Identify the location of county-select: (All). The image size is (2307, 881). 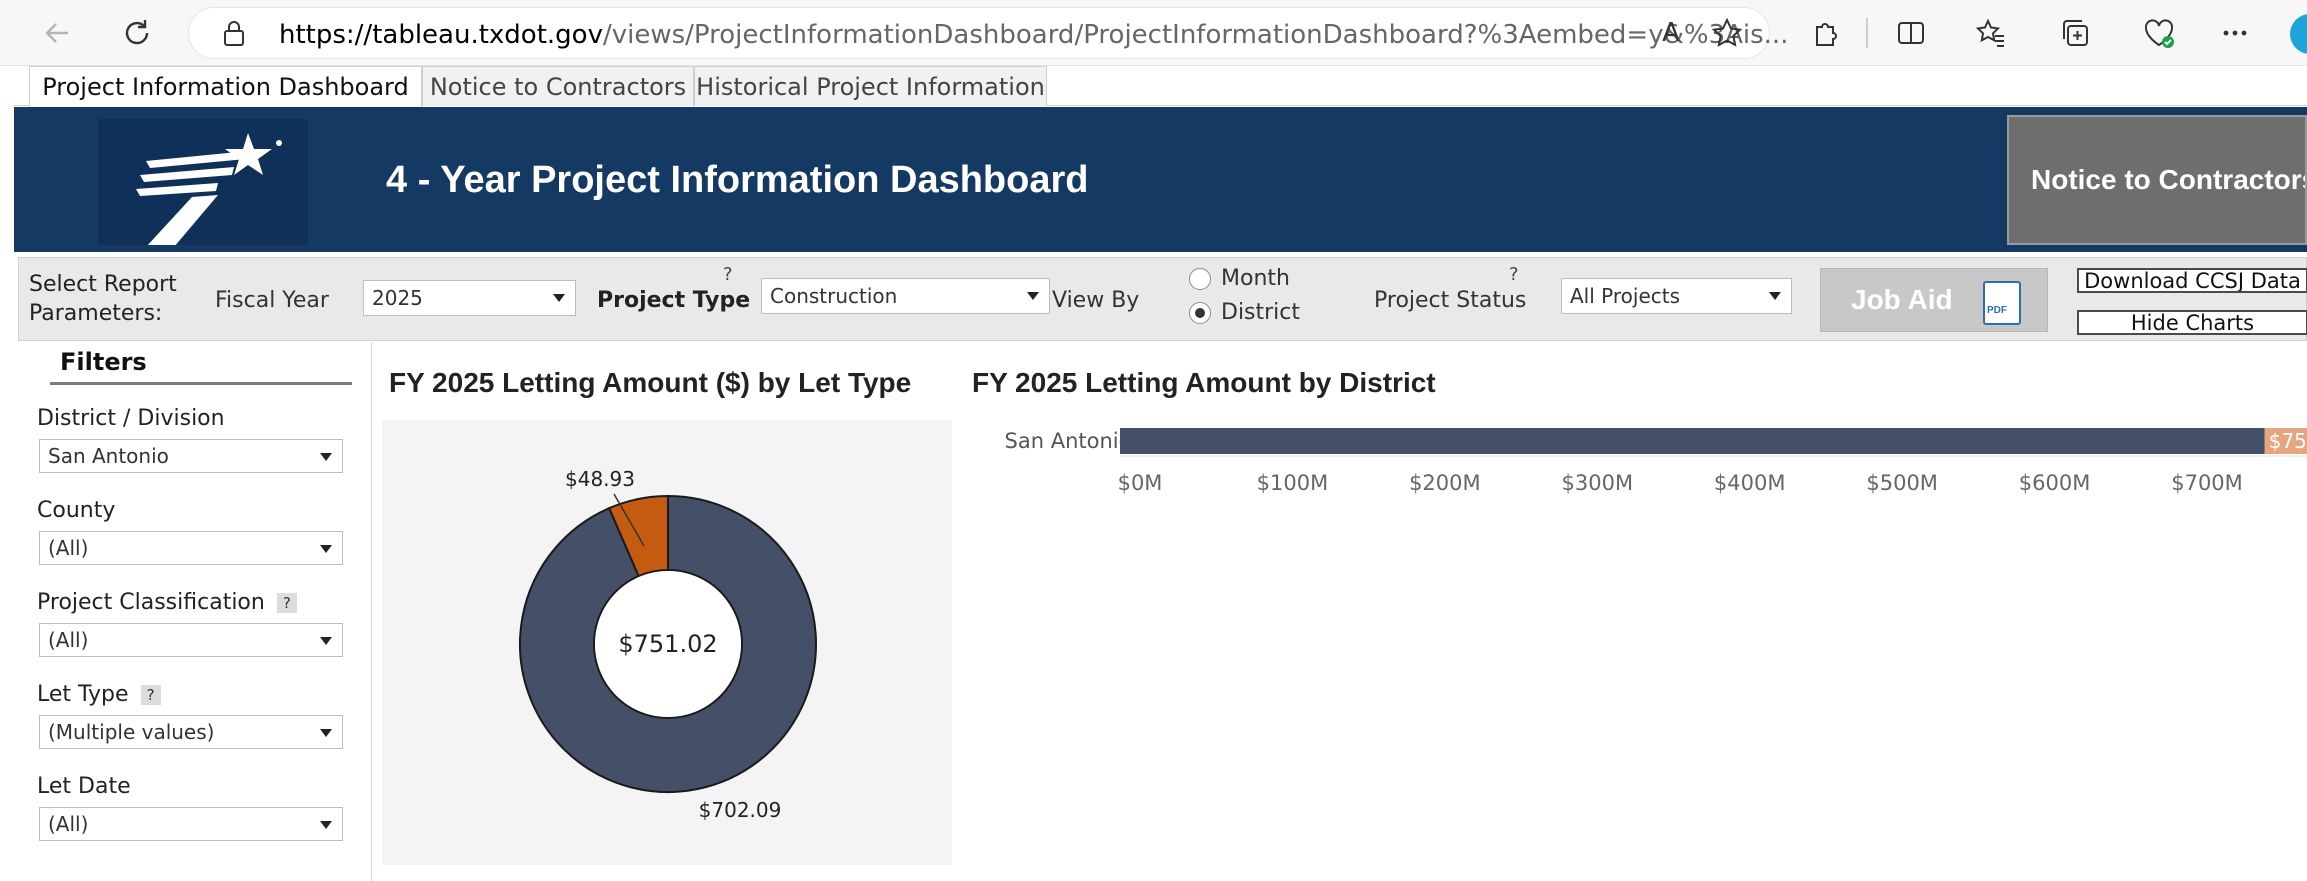
(191, 548).